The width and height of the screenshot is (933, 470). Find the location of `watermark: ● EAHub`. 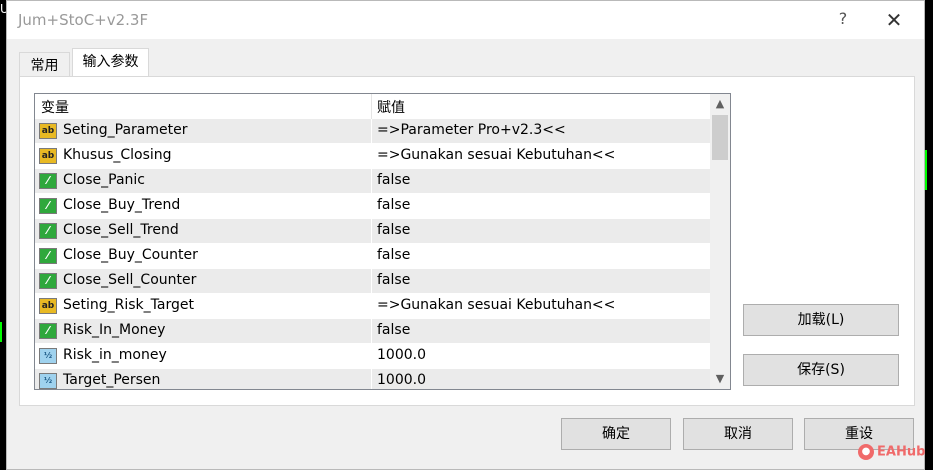

watermark: ● EAHub is located at coordinates (891, 452).